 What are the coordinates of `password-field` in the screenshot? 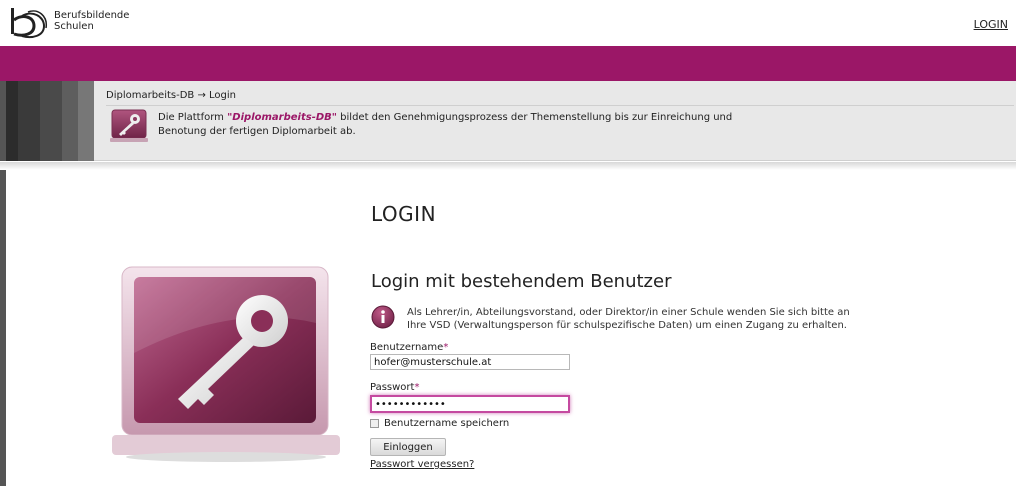 It's located at (470, 404).